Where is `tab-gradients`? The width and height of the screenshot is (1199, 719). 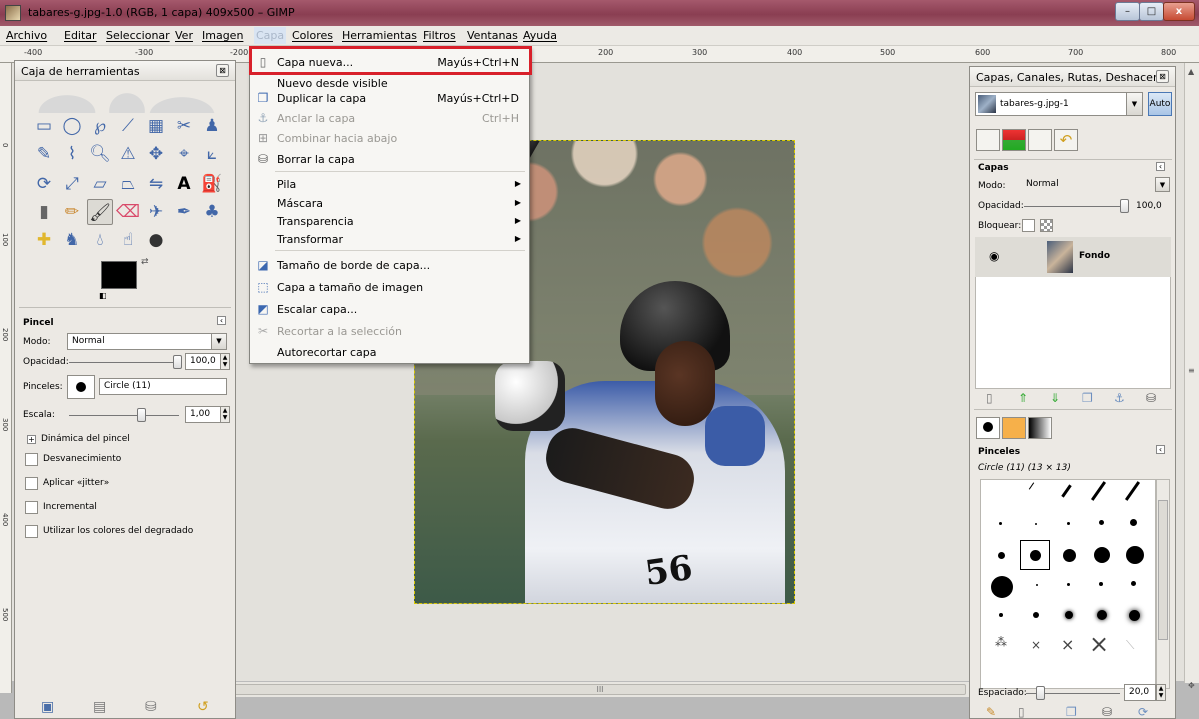 tab-gradients is located at coordinates (1040, 428).